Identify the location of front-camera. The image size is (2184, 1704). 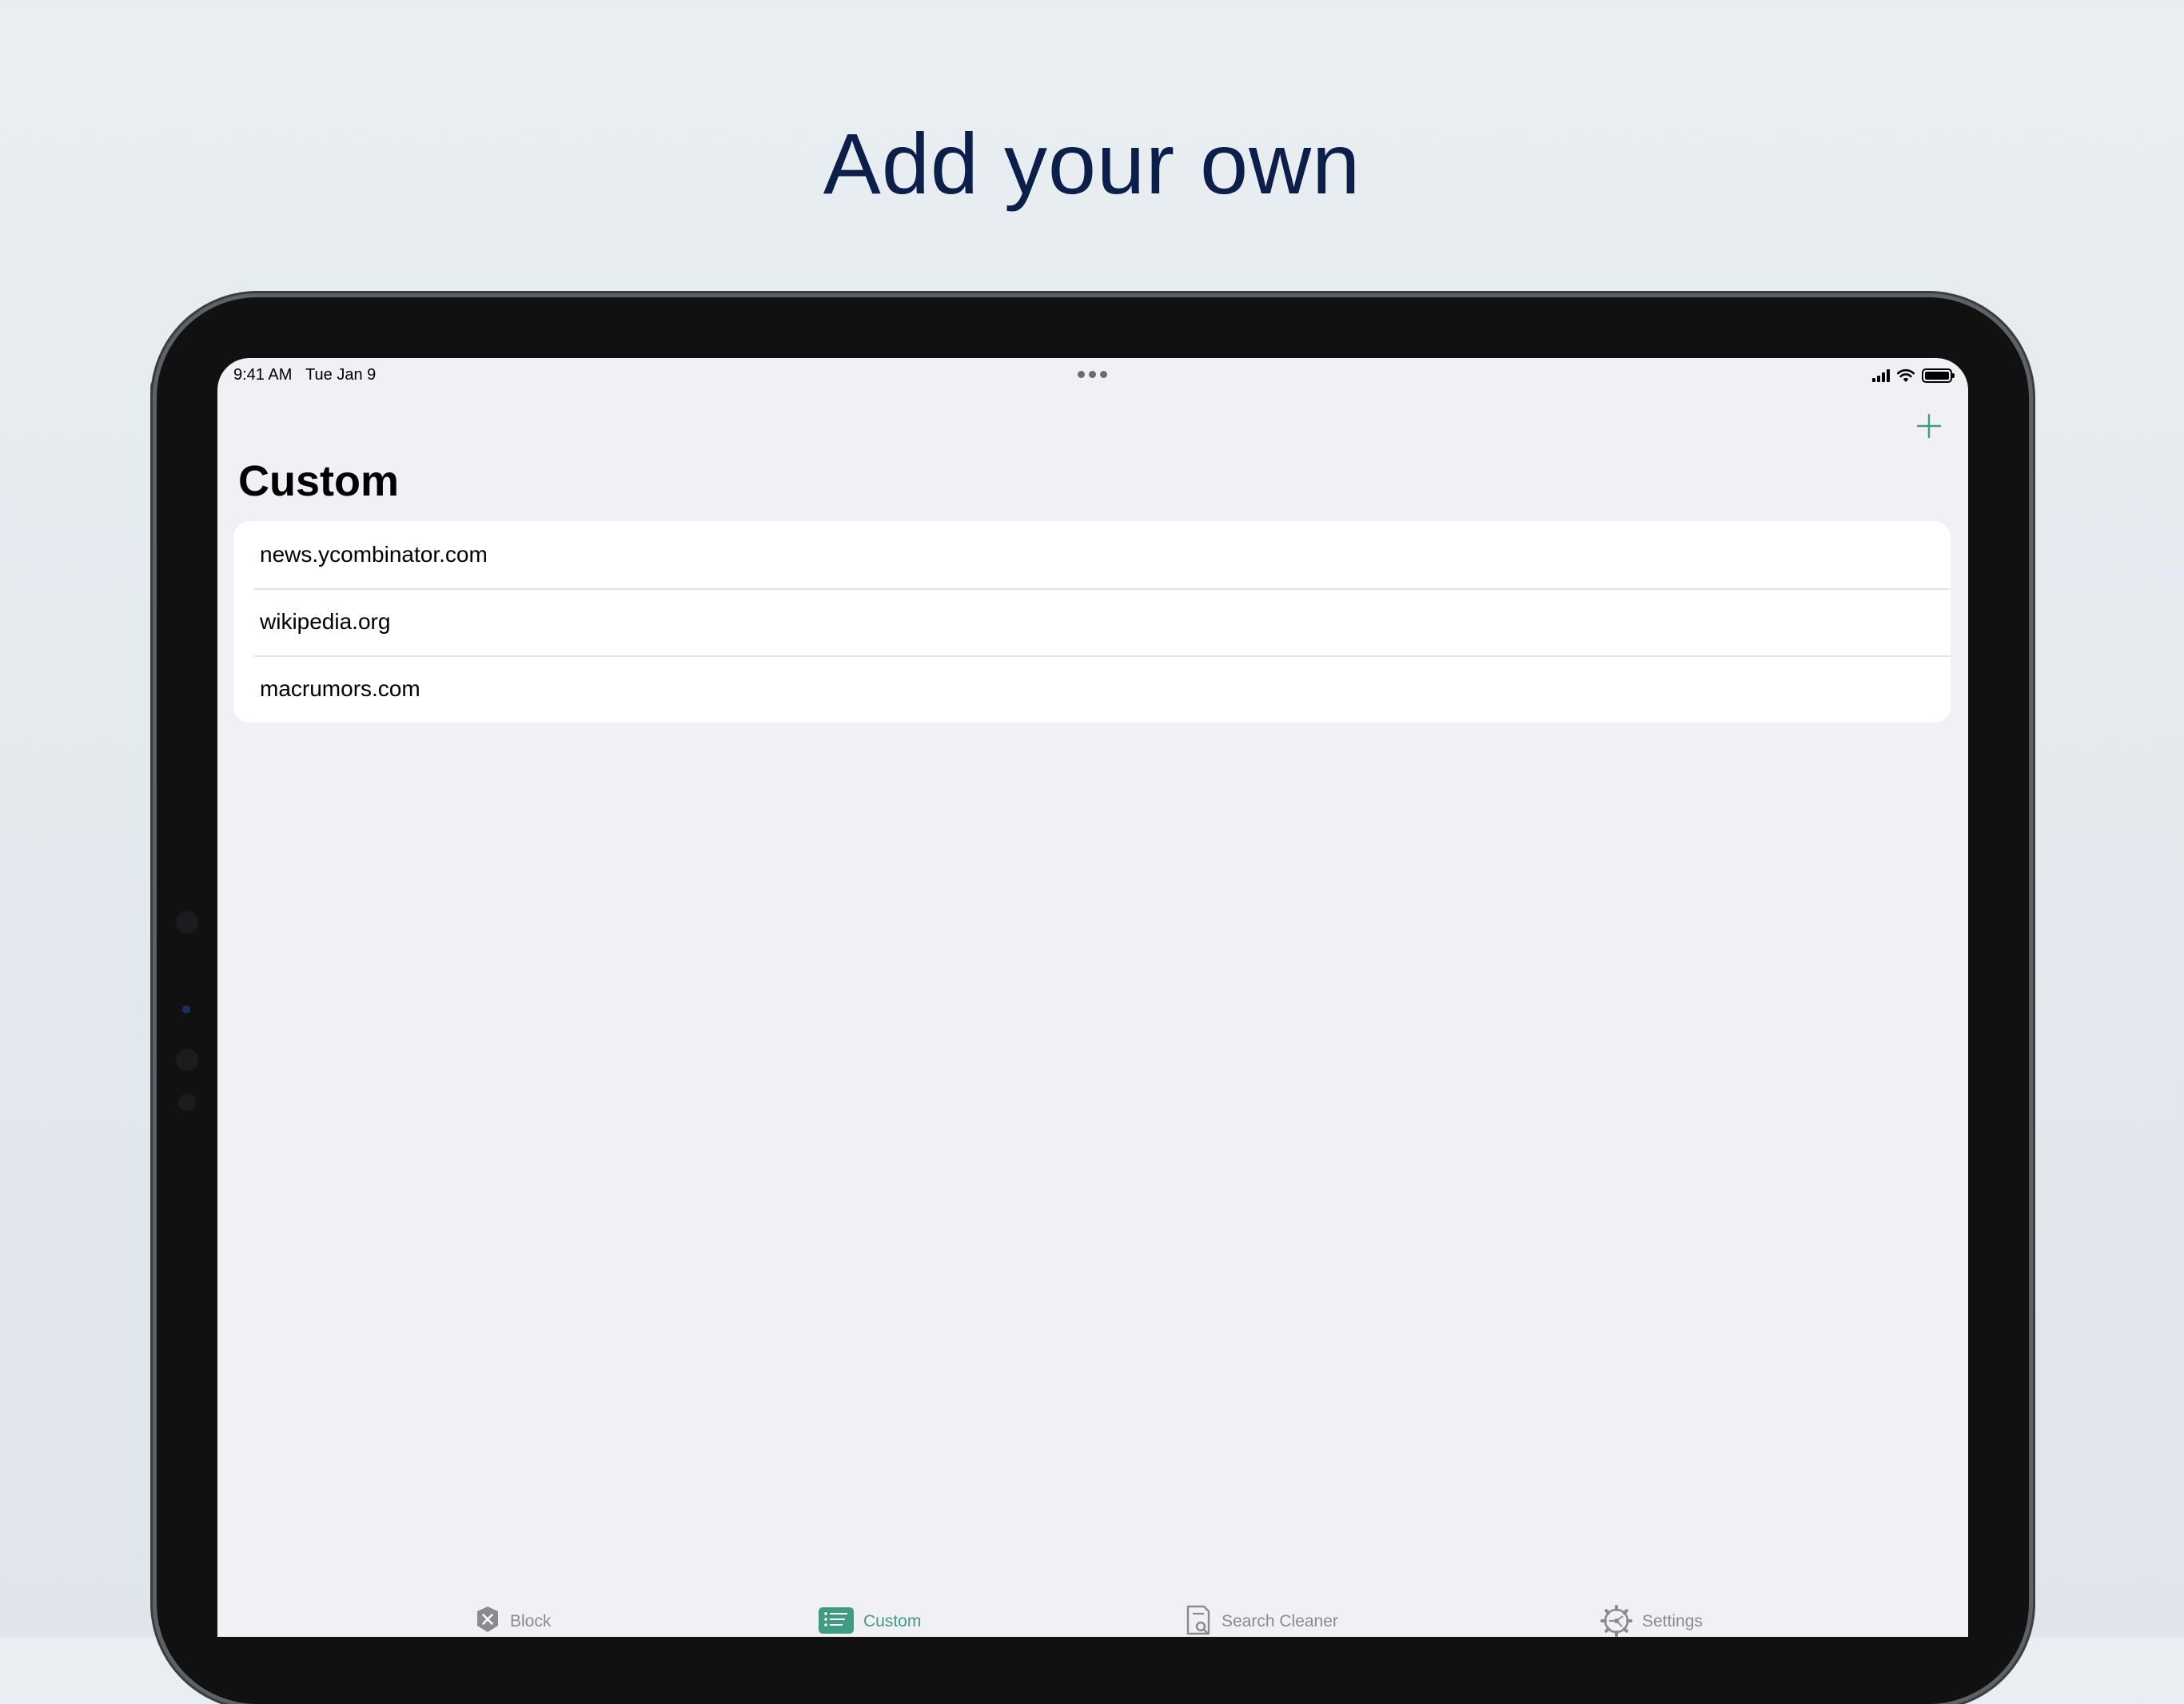
(186, 1009).